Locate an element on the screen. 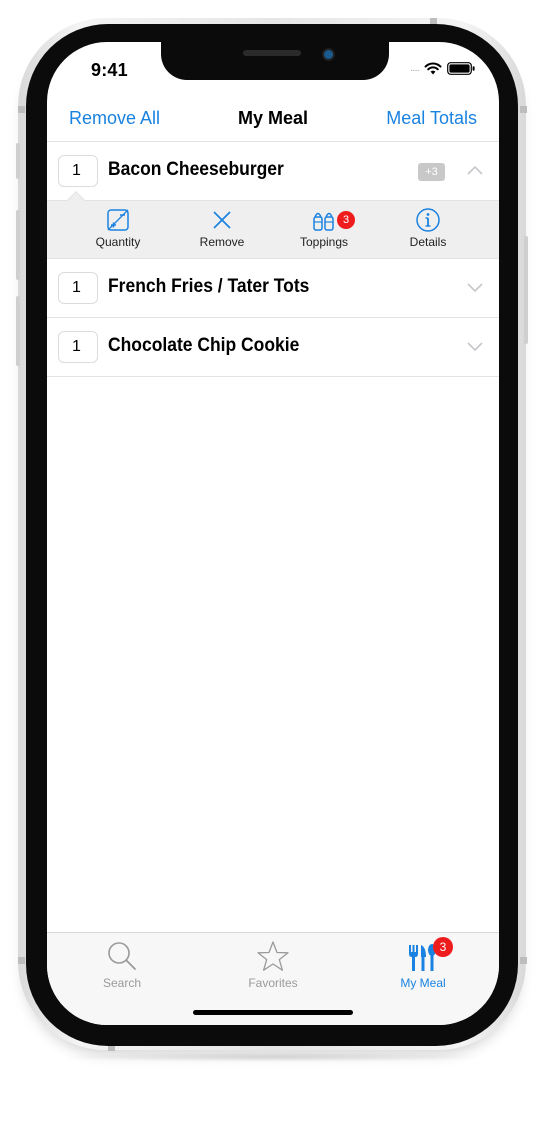  silent-switch is located at coordinates (18, 161).